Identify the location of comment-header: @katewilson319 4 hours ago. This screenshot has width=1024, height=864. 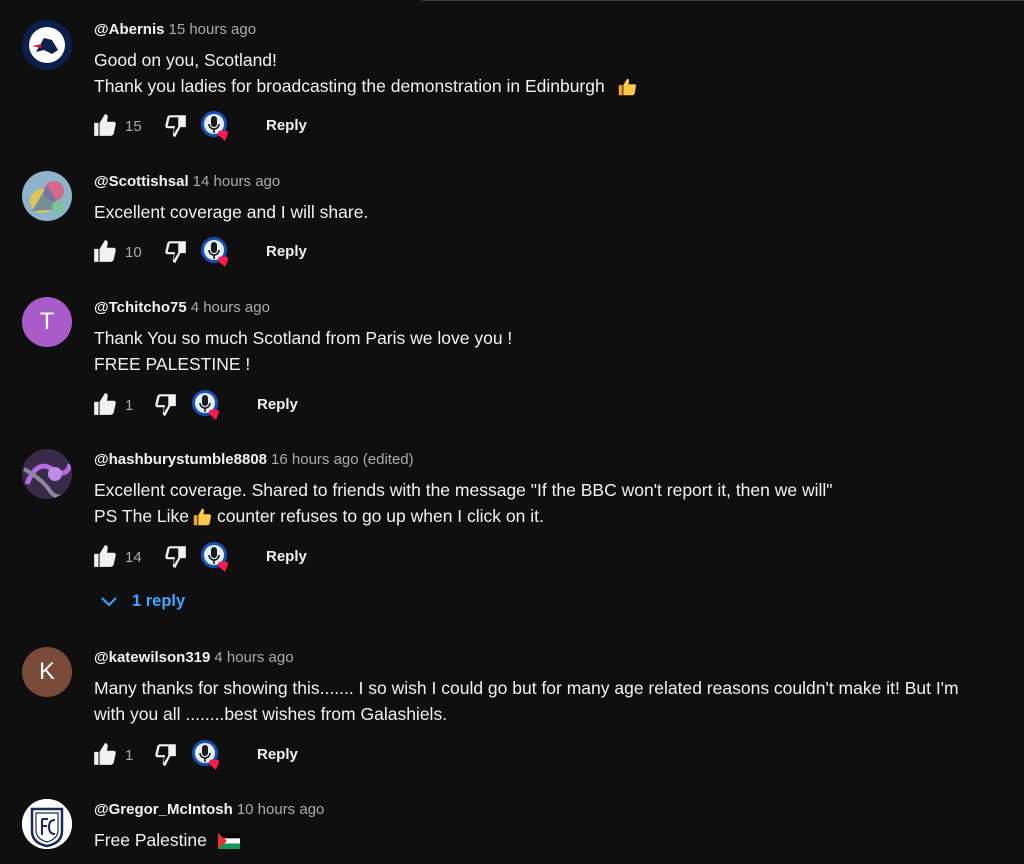
(194, 657).